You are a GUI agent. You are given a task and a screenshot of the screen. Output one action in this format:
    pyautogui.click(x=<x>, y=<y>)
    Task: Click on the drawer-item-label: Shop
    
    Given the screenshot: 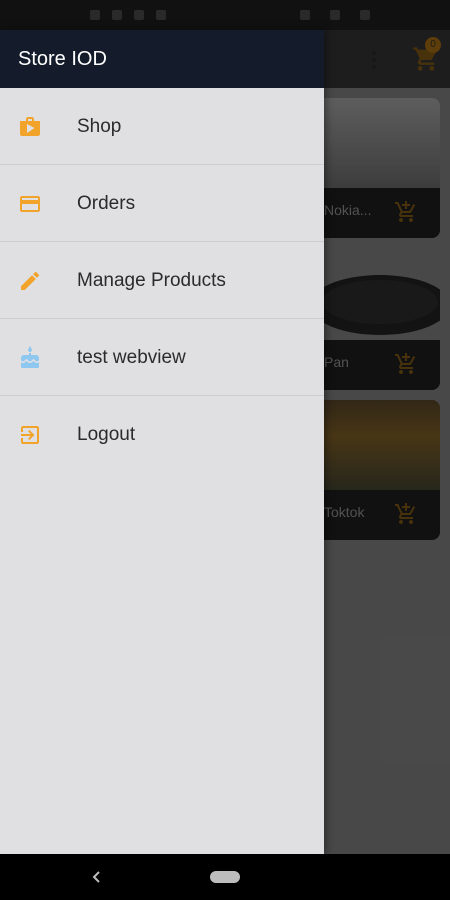 What is the action you would take?
    pyautogui.click(x=99, y=126)
    